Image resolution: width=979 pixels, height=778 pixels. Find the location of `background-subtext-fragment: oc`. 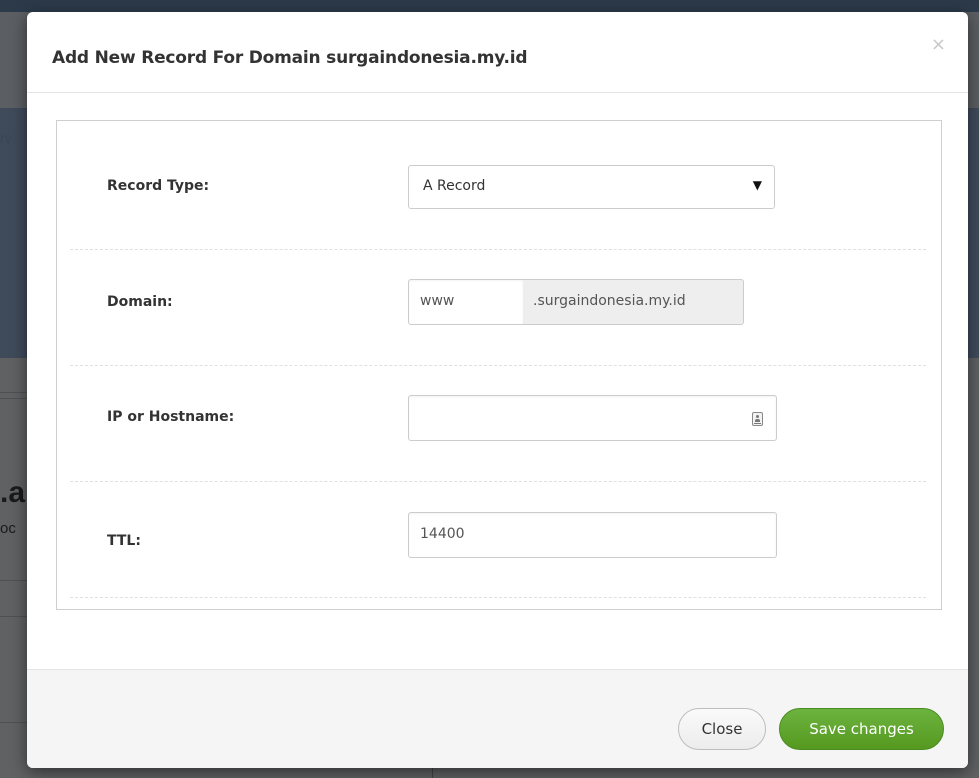

background-subtext-fragment: oc is located at coordinates (8, 528).